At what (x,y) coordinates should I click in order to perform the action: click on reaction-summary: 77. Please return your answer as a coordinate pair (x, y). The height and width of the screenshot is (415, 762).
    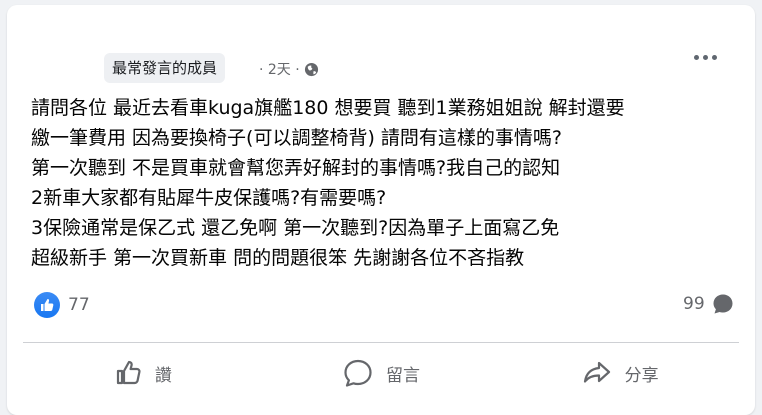
    Looking at the image, I should click on (62, 305).